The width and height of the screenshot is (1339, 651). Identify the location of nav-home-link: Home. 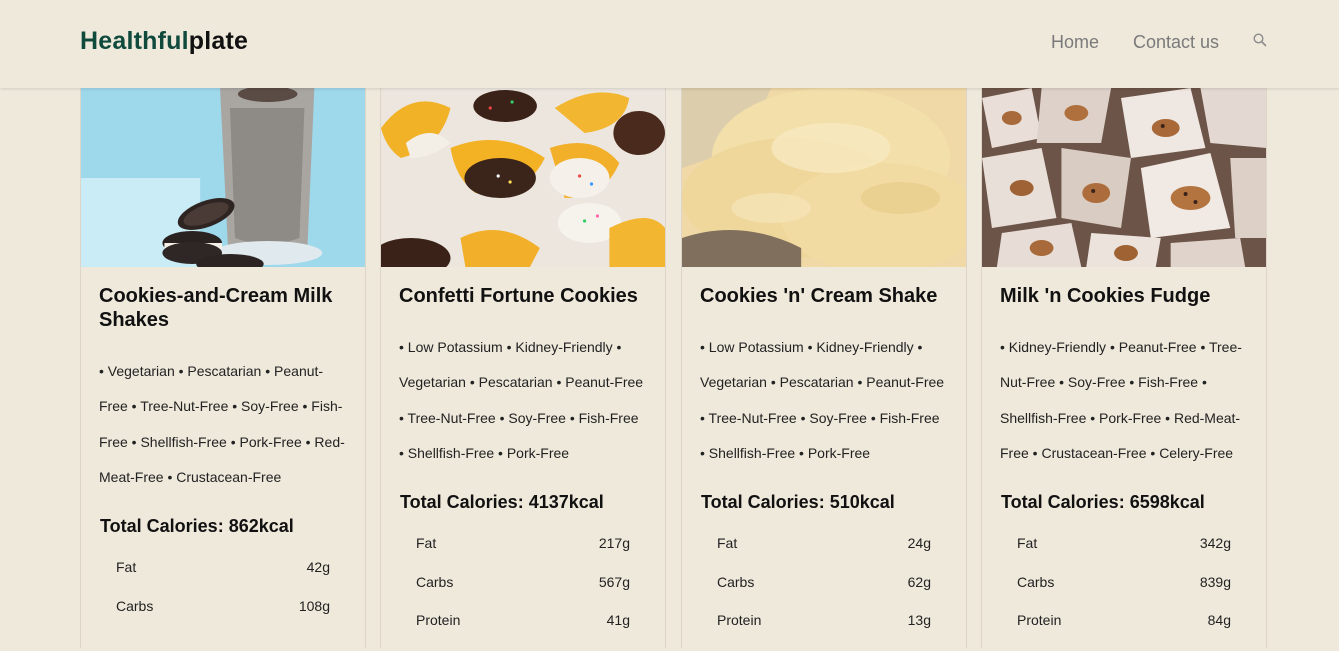
(1075, 42).